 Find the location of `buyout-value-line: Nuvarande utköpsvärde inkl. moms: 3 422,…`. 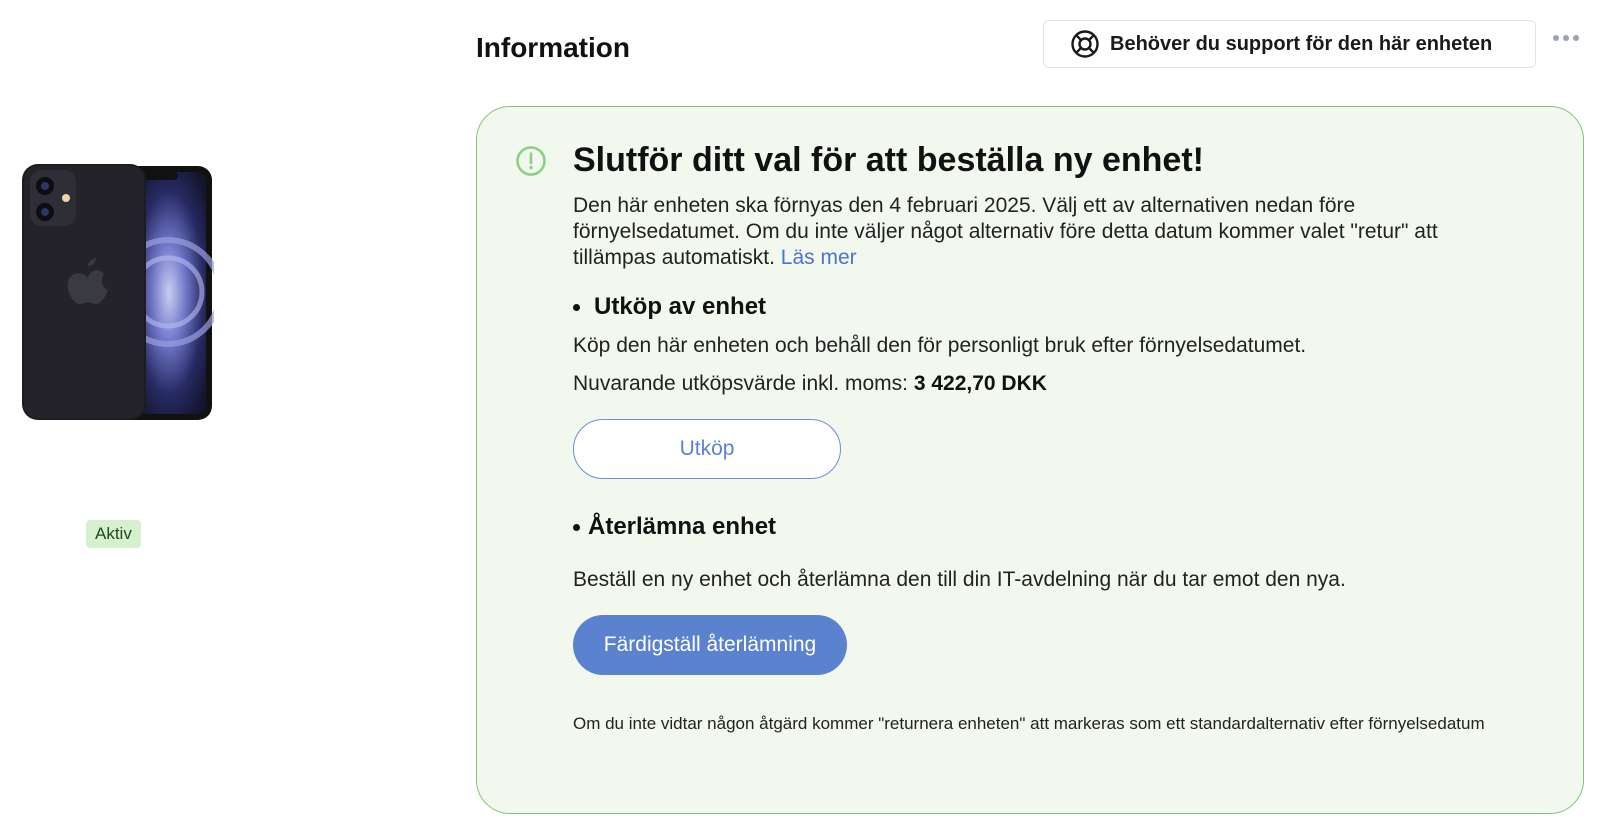

buyout-value-line: Nuvarande utköpsvärde inkl. moms: 3 422,… is located at coordinates (1048, 384).